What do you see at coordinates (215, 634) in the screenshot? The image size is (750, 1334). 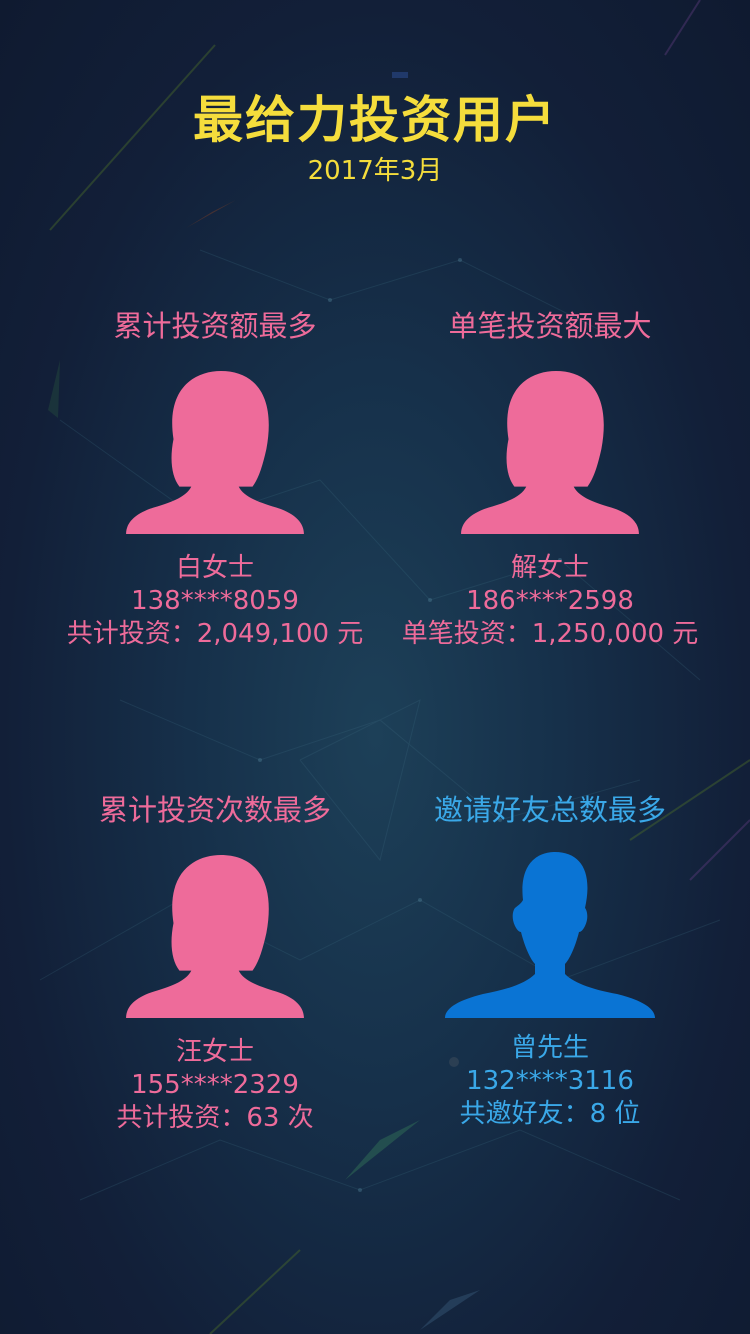 I see `winner-stat: 共计投资：2,049,100 元` at bounding box center [215, 634].